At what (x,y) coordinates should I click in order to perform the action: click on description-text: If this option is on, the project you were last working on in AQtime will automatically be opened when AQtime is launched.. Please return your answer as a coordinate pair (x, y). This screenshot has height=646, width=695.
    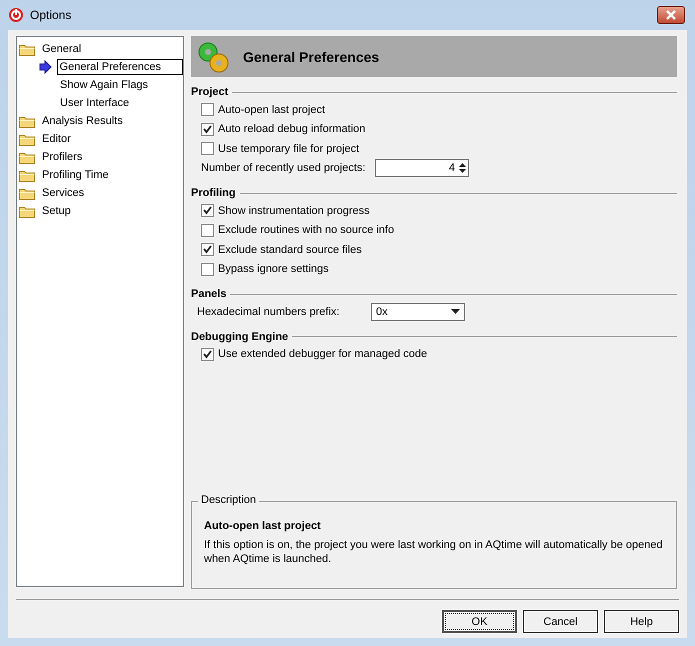
    Looking at the image, I should click on (434, 552).